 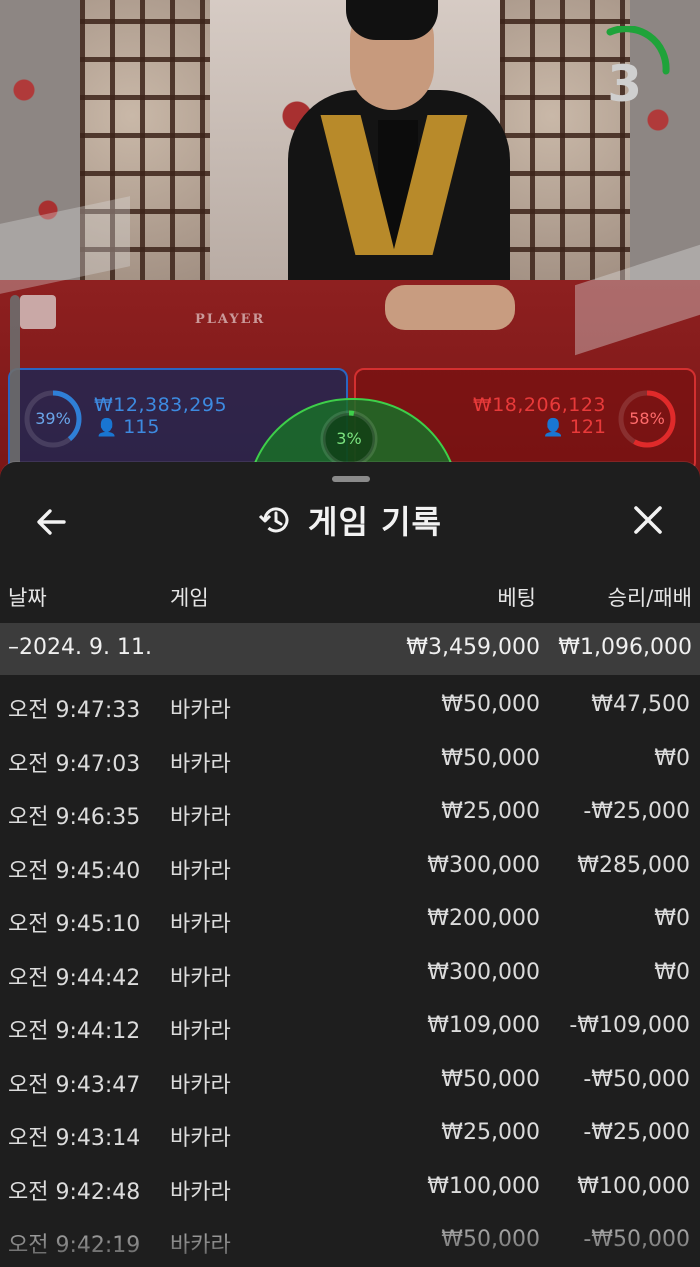 I want to click on card-box, so click(x=38, y=312).